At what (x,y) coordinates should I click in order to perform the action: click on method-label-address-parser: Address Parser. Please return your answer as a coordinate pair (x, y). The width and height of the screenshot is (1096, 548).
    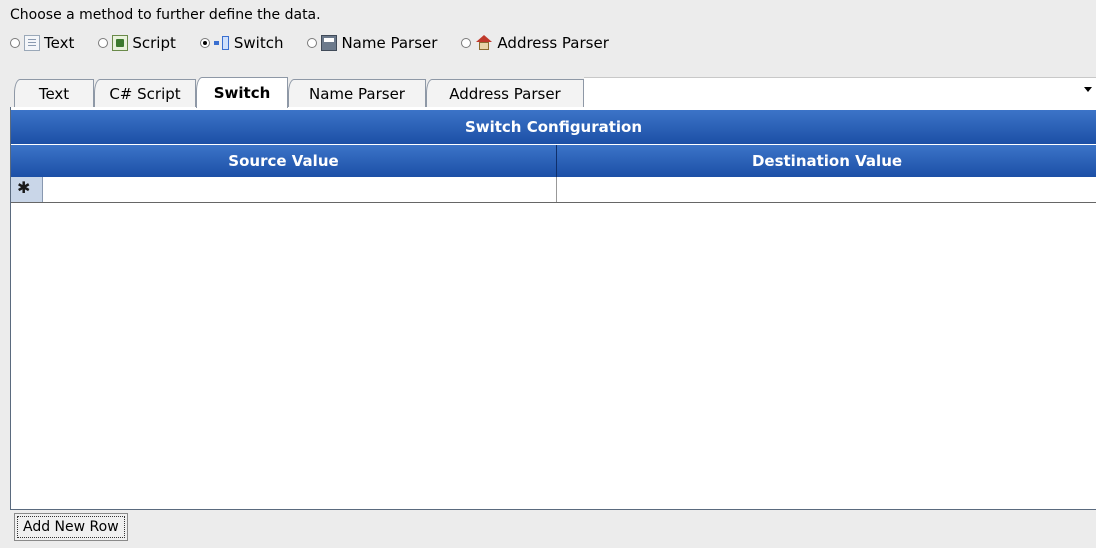
    Looking at the image, I should click on (553, 43).